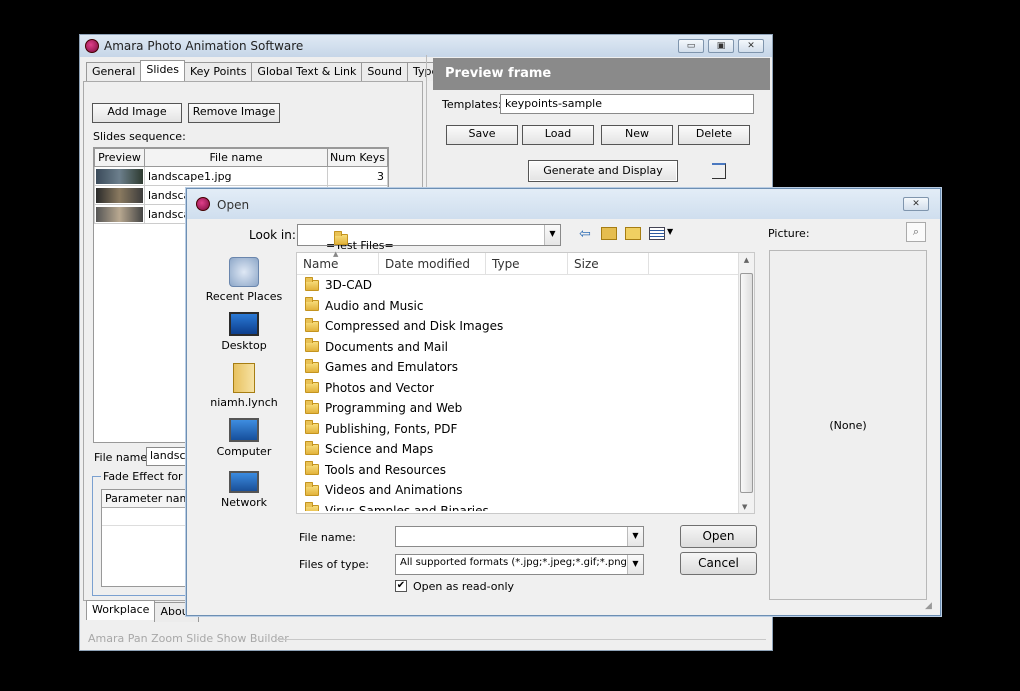 Image resolution: width=1020 pixels, height=691 pixels. I want to click on window-icon, so click(719, 171).